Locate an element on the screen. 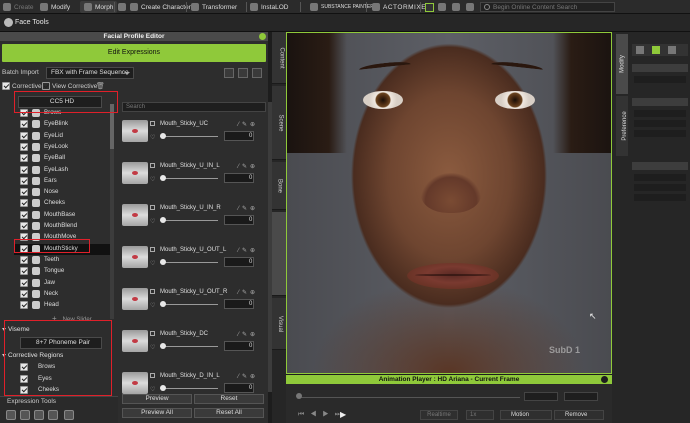  corrective-region-item: Brows is located at coordinates (62, 367).